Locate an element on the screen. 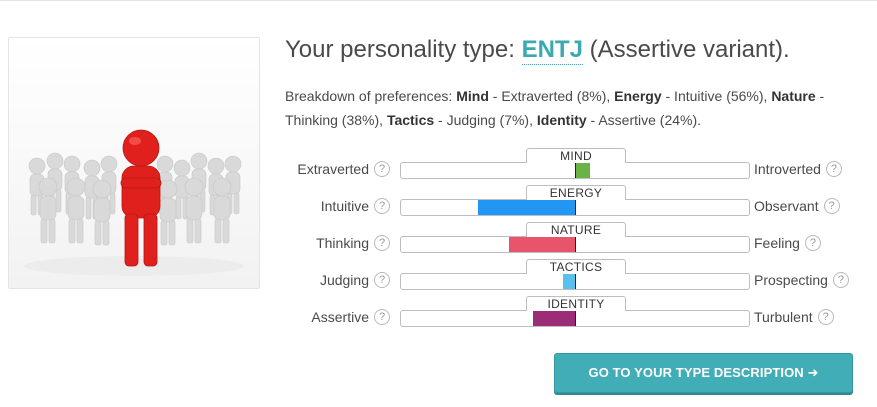  breakdown-intro: Breakdown of preferences: is located at coordinates (371, 96).